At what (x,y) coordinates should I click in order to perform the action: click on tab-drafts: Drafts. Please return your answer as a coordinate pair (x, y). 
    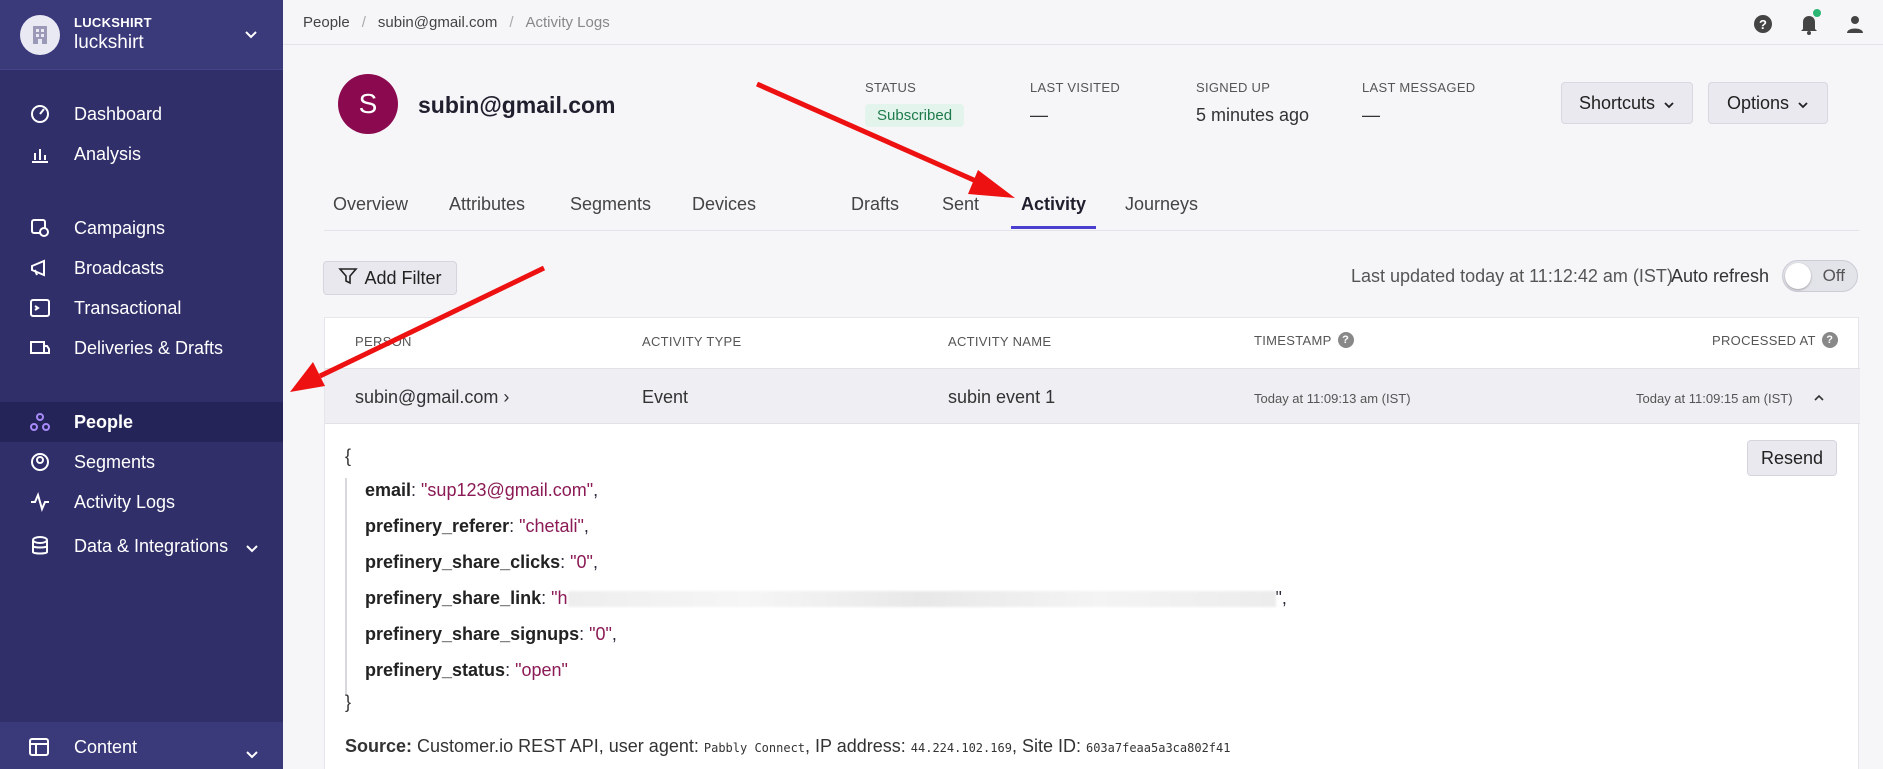
    Looking at the image, I should click on (875, 211).